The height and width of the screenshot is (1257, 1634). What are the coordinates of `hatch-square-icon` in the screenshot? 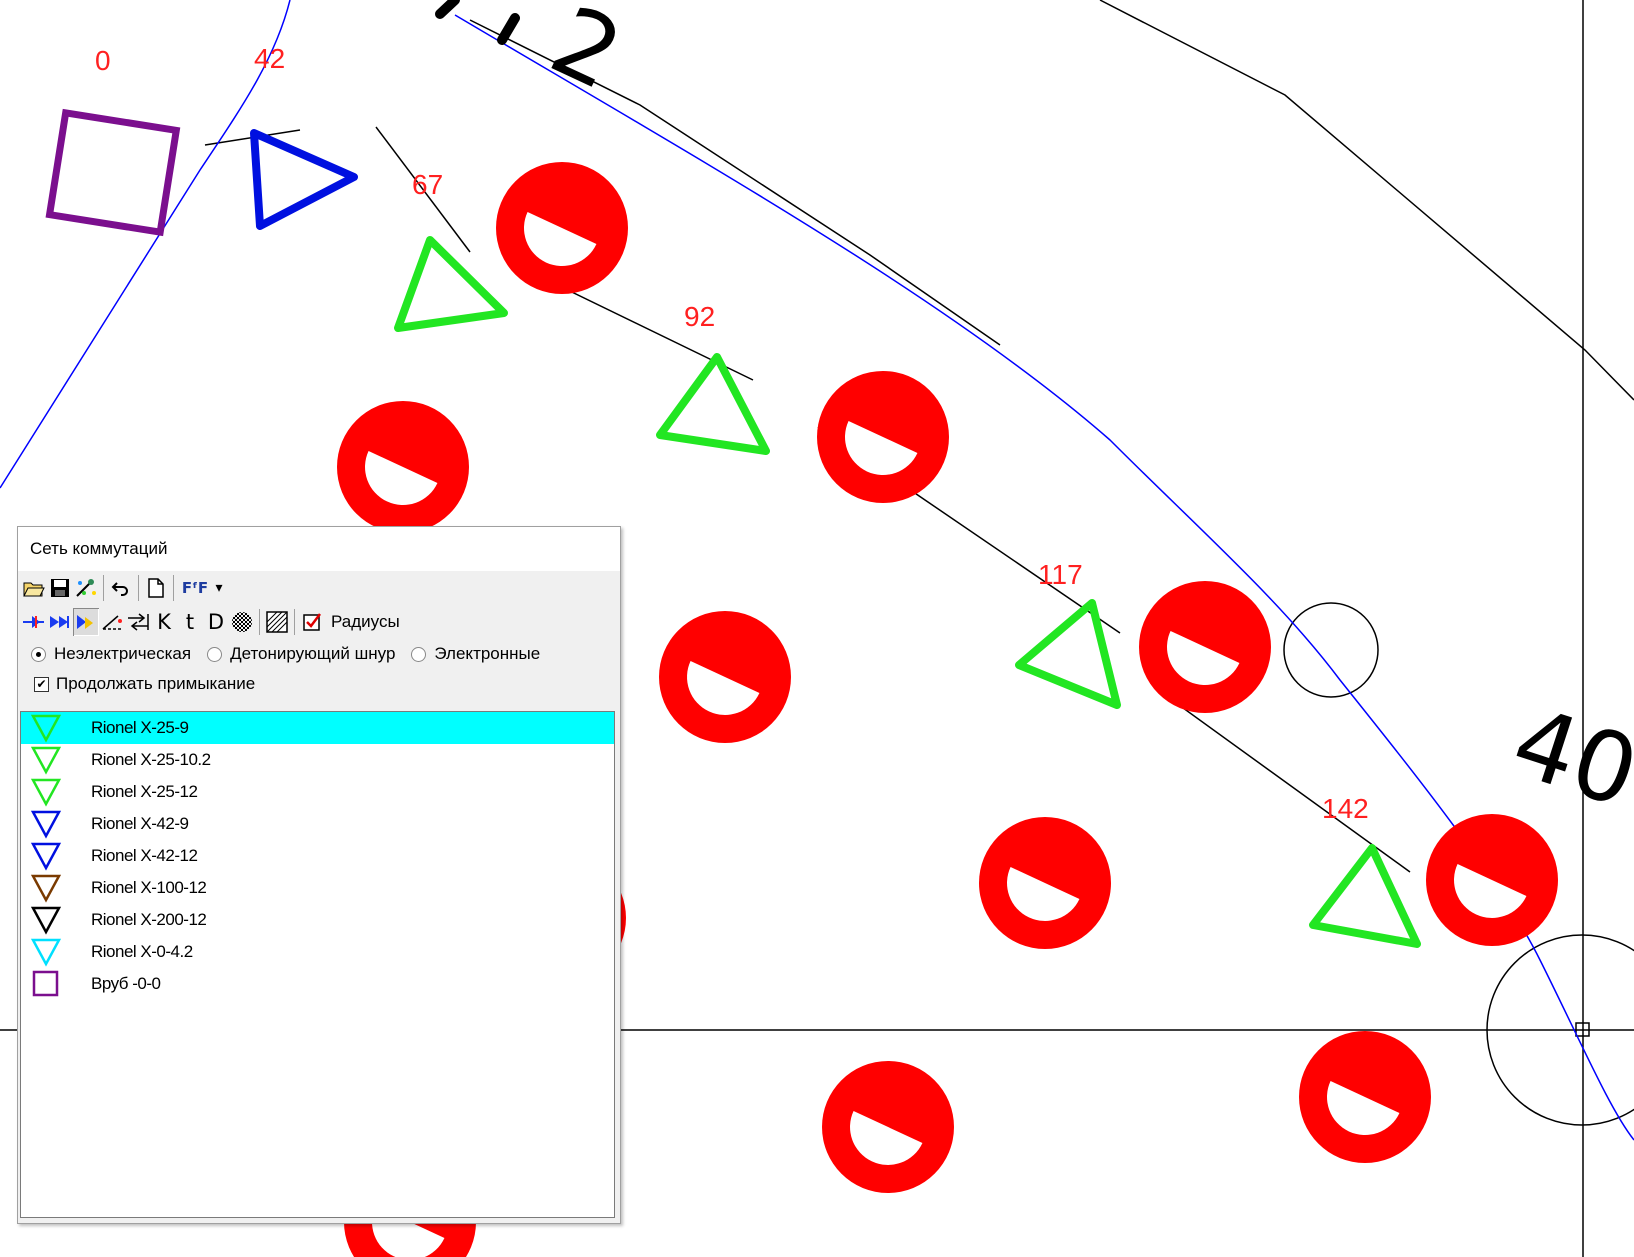 It's located at (277, 622).